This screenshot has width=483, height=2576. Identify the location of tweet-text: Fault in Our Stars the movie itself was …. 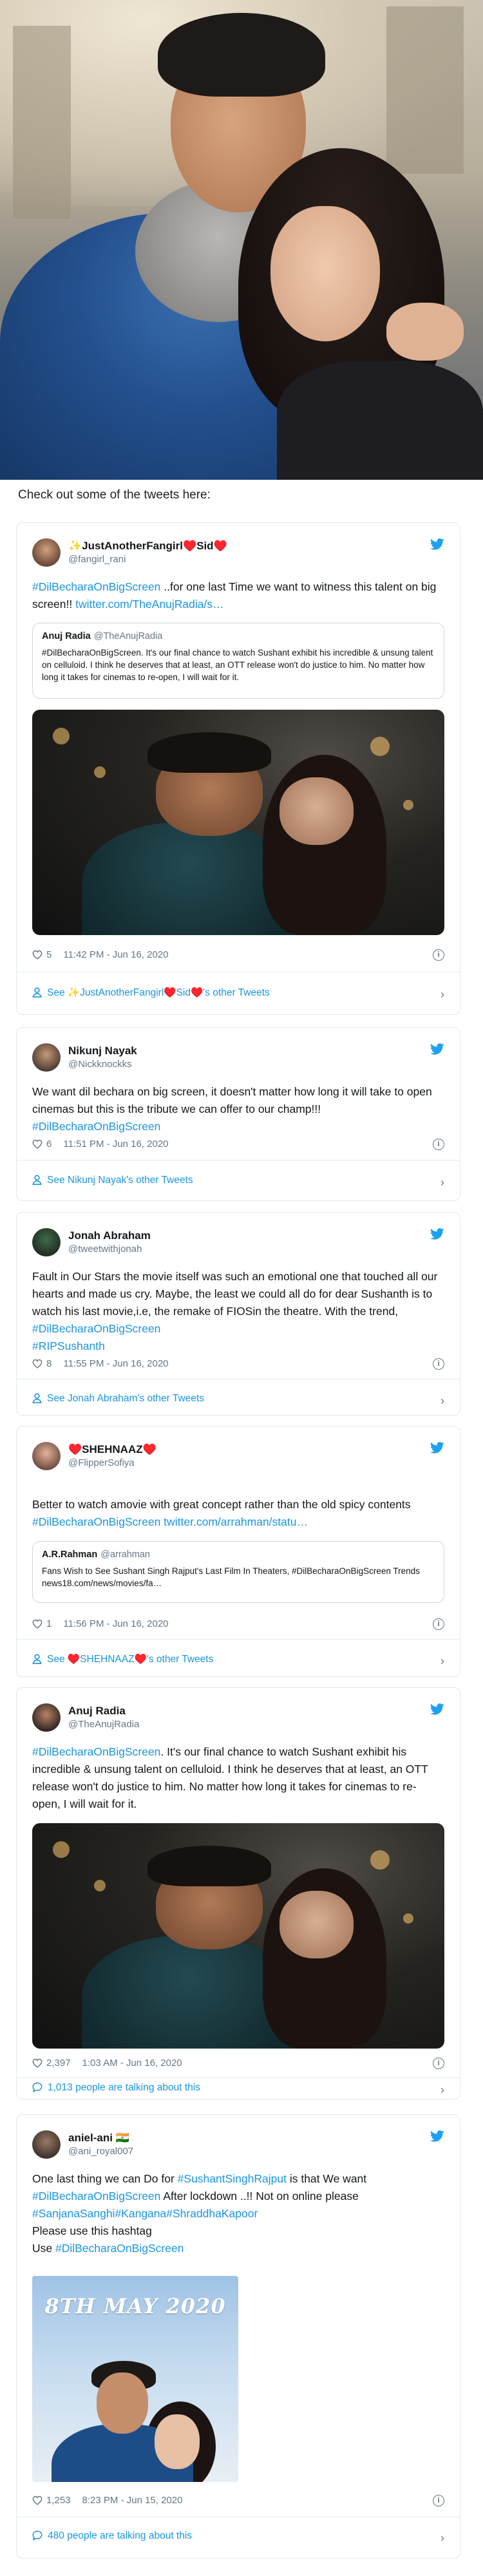
(235, 1311).